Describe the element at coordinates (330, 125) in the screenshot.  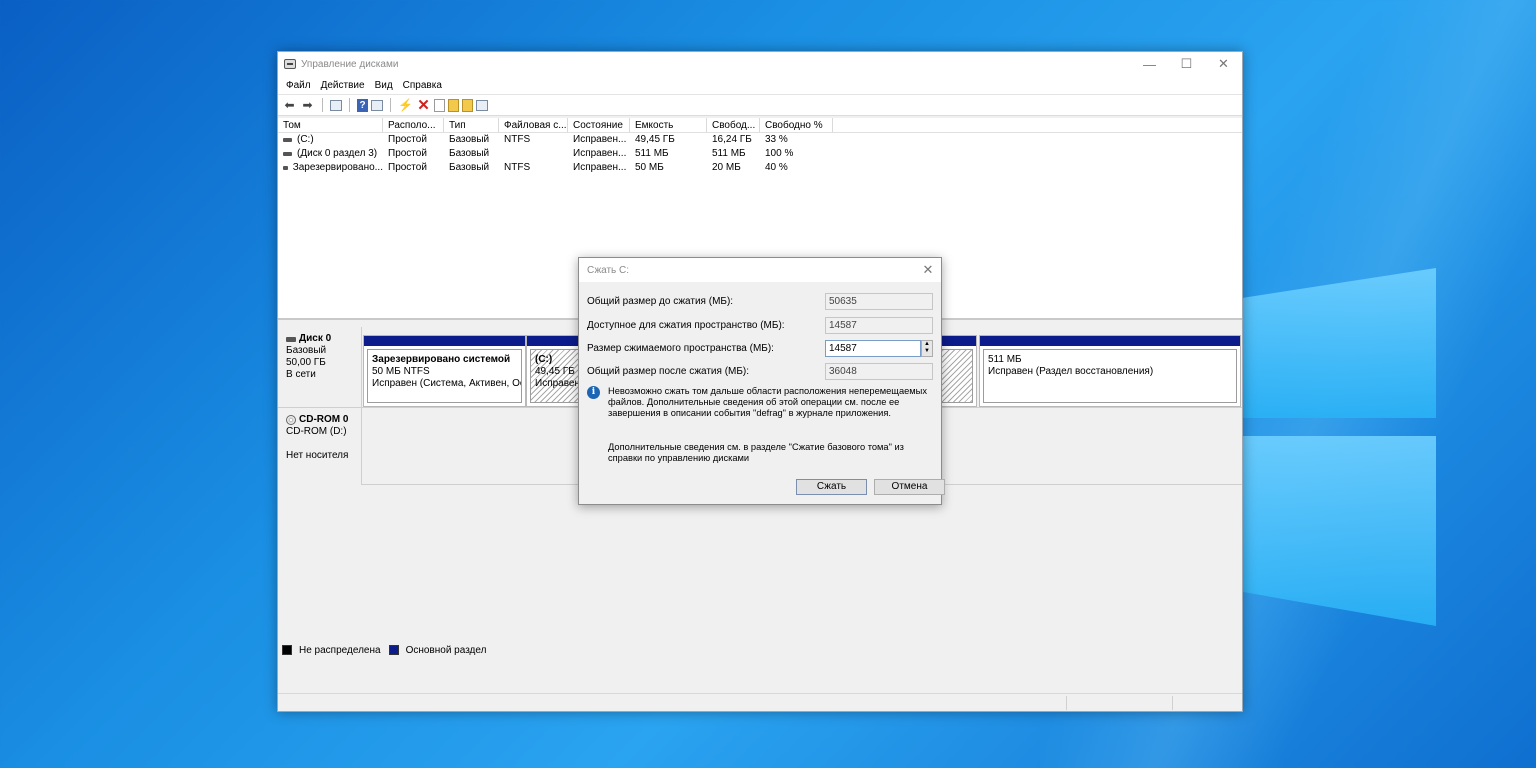
I see `column-header-volume: Том` at that location.